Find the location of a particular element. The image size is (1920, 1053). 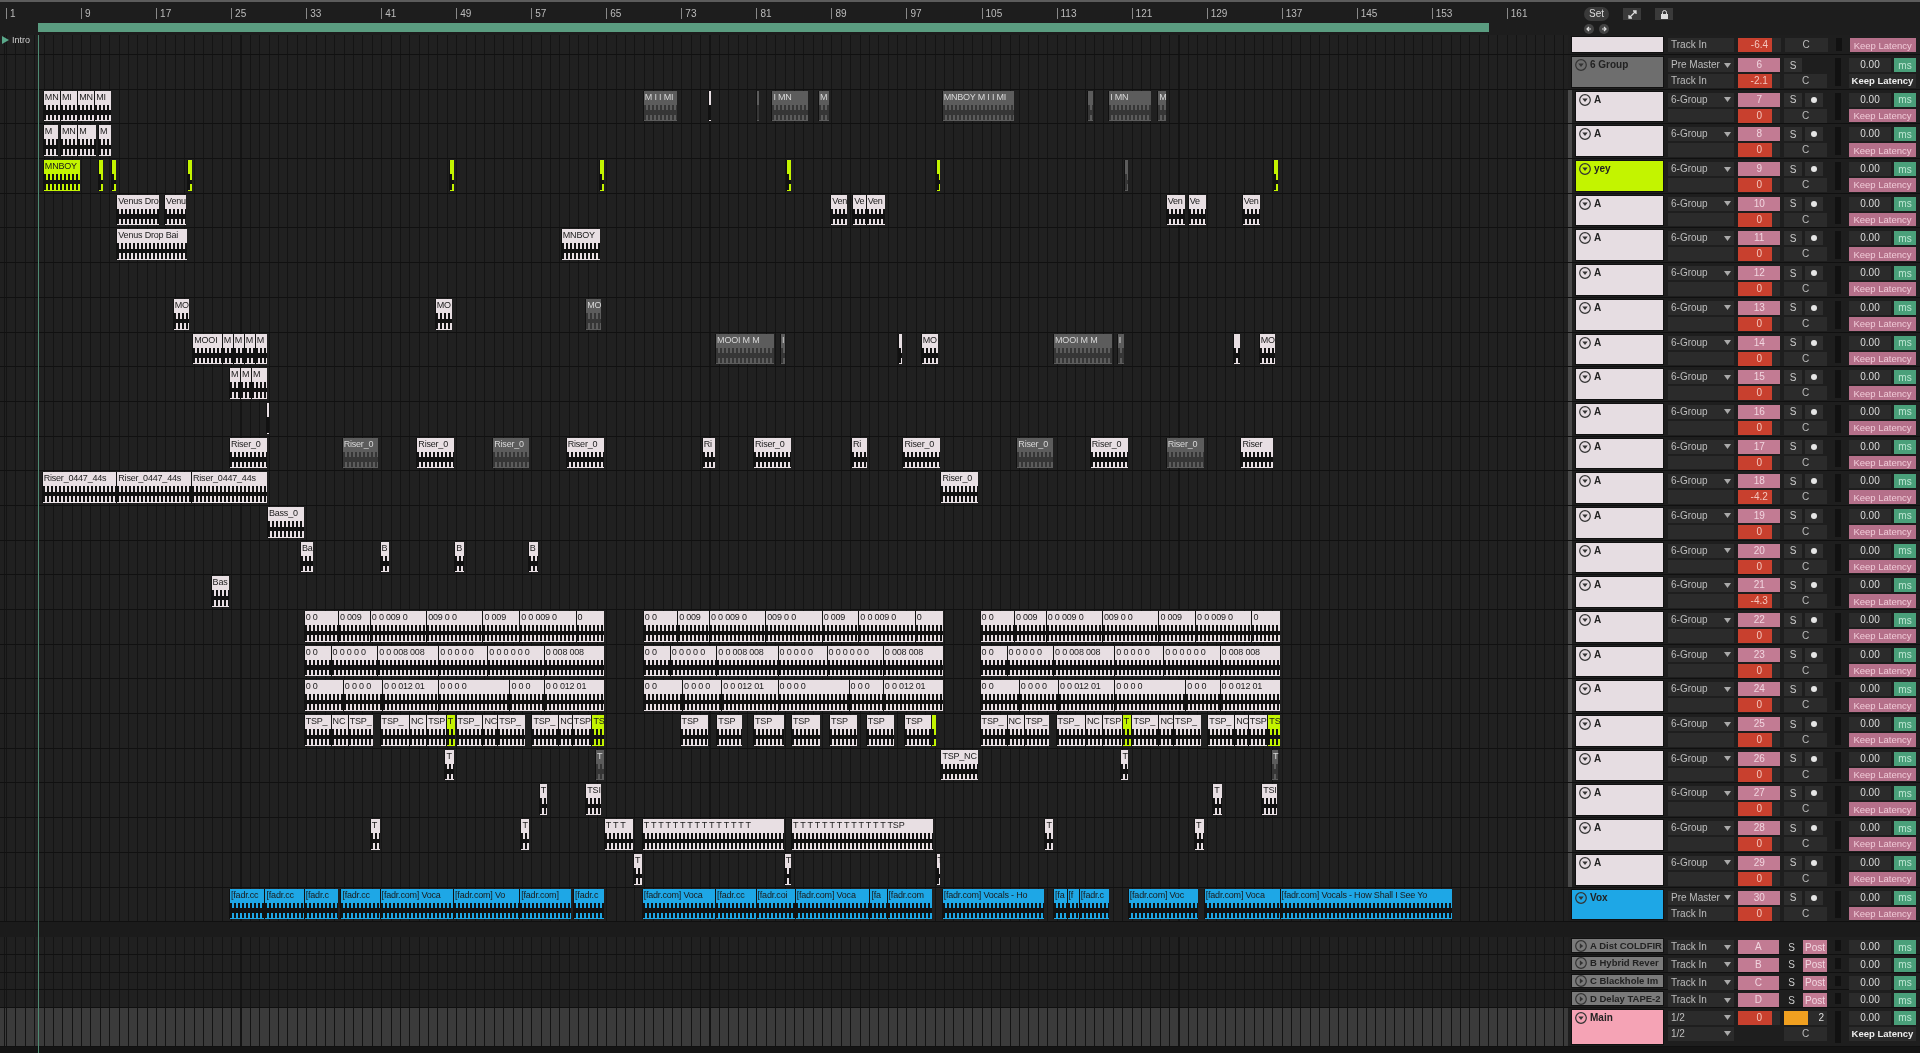

audio-clip: MOOI M M is located at coordinates (1082, 349).